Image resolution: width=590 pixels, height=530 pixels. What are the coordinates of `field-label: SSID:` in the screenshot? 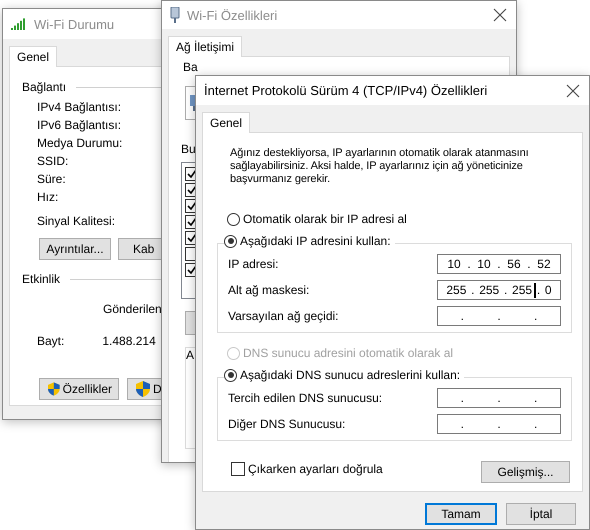 It's located at (52, 161).